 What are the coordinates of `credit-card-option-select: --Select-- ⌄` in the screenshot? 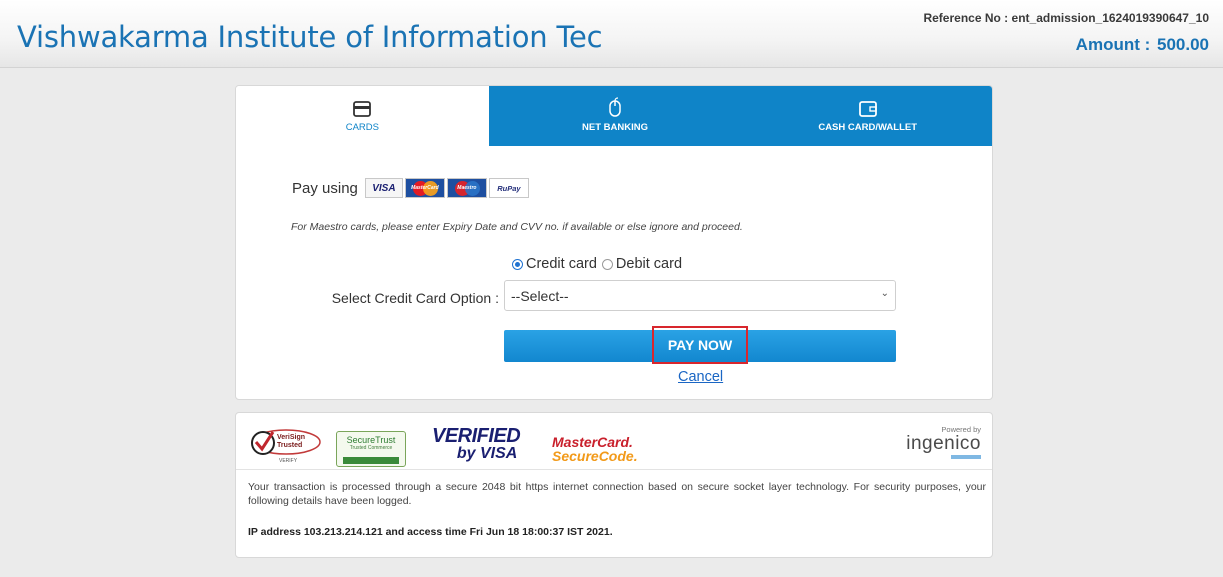 It's located at (700, 295).